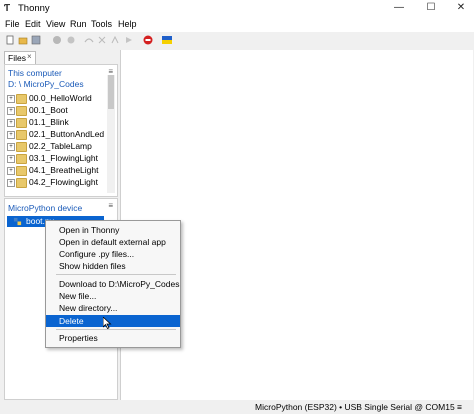 This screenshot has width=474, height=414. What do you see at coordinates (35, 73) in the screenshot?
I see `this-computer-header: This computer` at bounding box center [35, 73].